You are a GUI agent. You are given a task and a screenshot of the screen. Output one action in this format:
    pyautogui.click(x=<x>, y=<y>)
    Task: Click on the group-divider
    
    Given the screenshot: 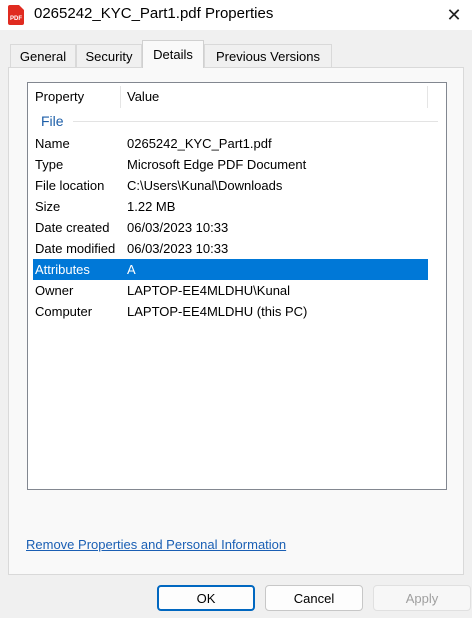 What is the action you would take?
    pyautogui.click(x=255, y=121)
    